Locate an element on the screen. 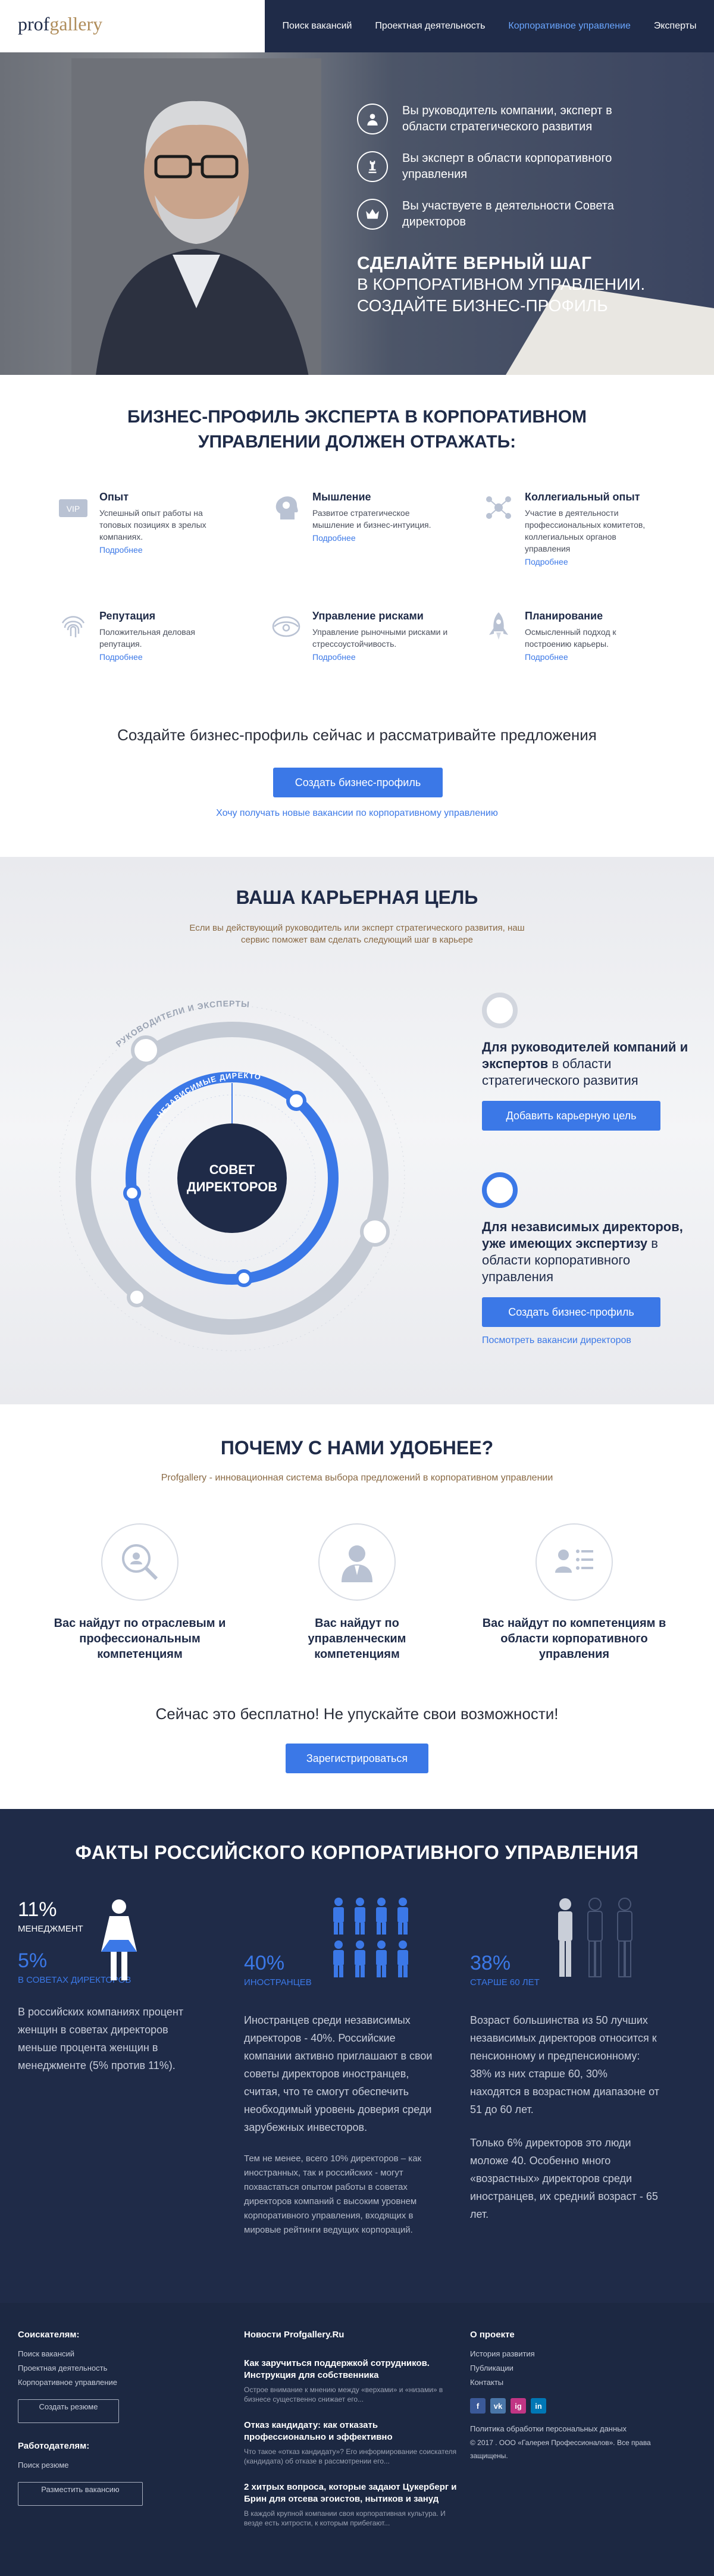  feature-title: Опыт is located at coordinates (114, 497).